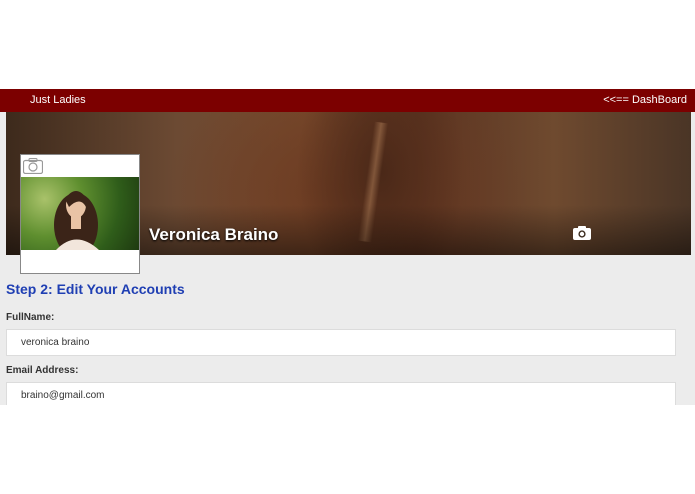  What do you see at coordinates (582, 233) in the screenshot?
I see `cover-camera-icon` at bounding box center [582, 233].